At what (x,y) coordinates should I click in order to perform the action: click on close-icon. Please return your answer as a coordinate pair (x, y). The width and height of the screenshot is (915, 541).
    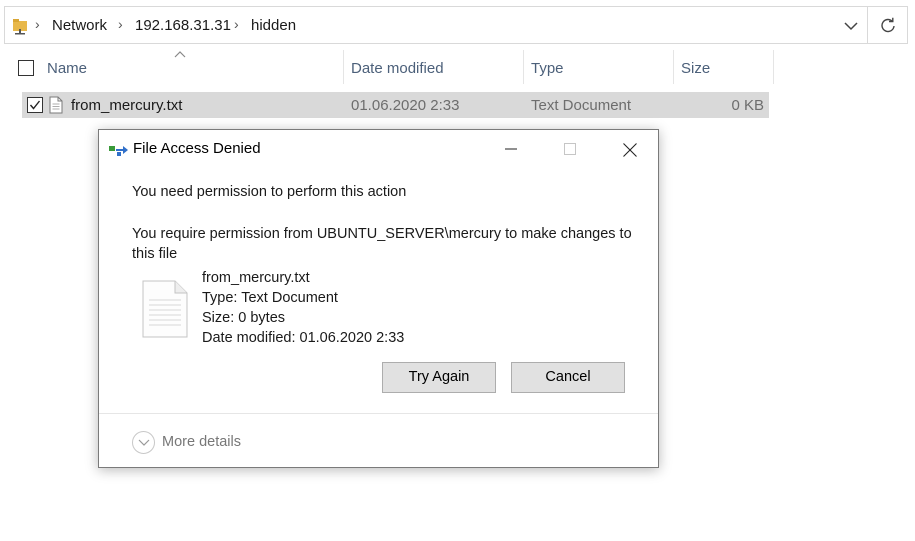
    Looking at the image, I should click on (630, 150).